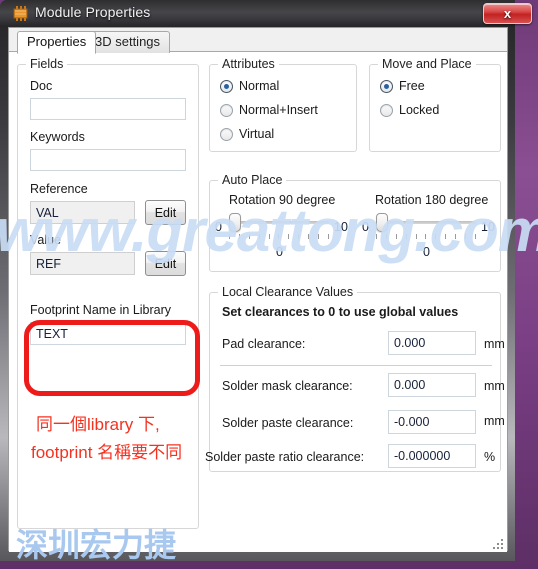 This screenshot has width=538, height=569. I want to click on move-and-place-group: Move and Place Free Locked, so click(435, 104).